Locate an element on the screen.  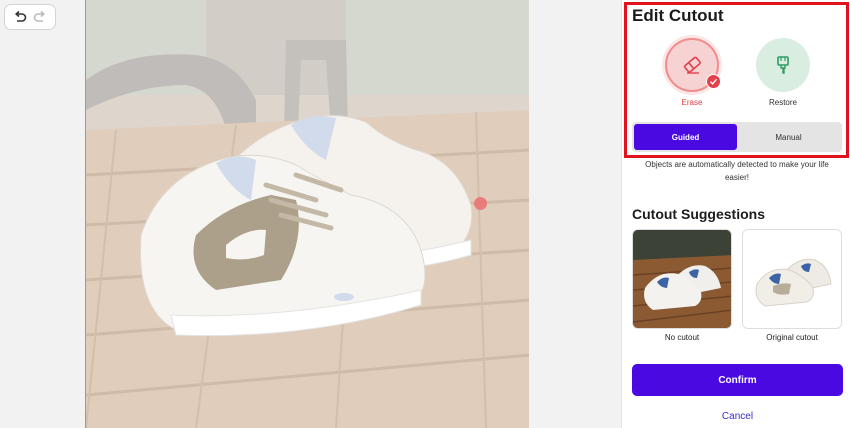
no-cutout-label: No cutout is located at coordinates (682, 337).